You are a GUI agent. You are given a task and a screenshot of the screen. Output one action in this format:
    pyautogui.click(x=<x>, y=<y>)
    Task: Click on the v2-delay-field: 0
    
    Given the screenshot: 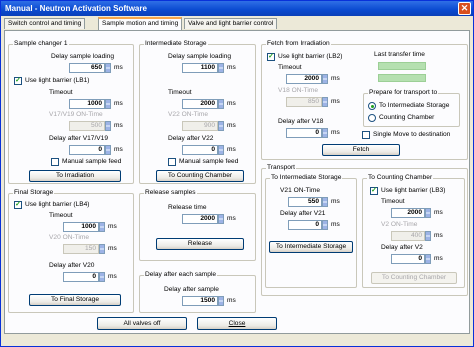 What is the action you would take?
    pyautogui.click(x=408, y=259)
    